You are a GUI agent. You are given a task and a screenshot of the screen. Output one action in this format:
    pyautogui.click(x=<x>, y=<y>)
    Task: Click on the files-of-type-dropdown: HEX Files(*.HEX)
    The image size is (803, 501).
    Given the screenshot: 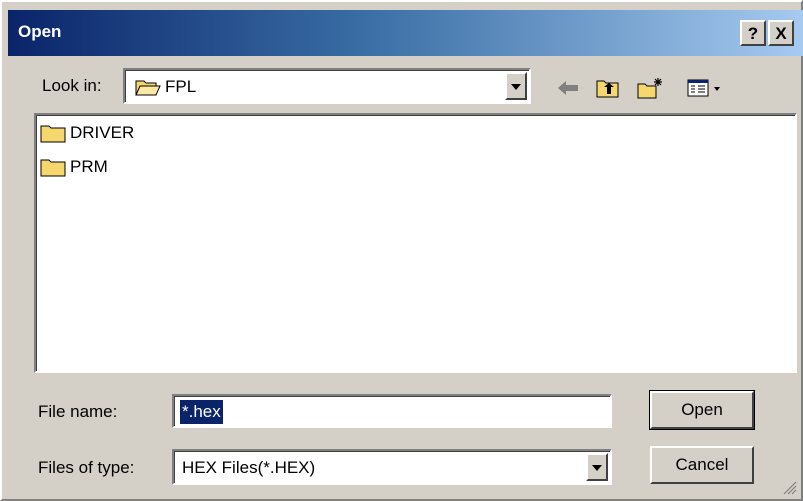 What is the action you would take?
    pyautogui.click(x=392, y=467)
    